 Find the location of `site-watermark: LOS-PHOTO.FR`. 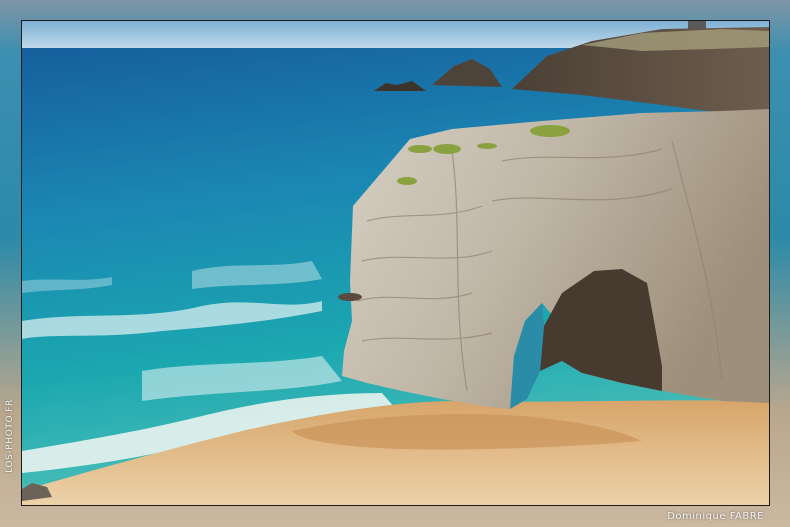

site-watermark: LOS-PHOTO.FR is located at coordinates (10, 436).